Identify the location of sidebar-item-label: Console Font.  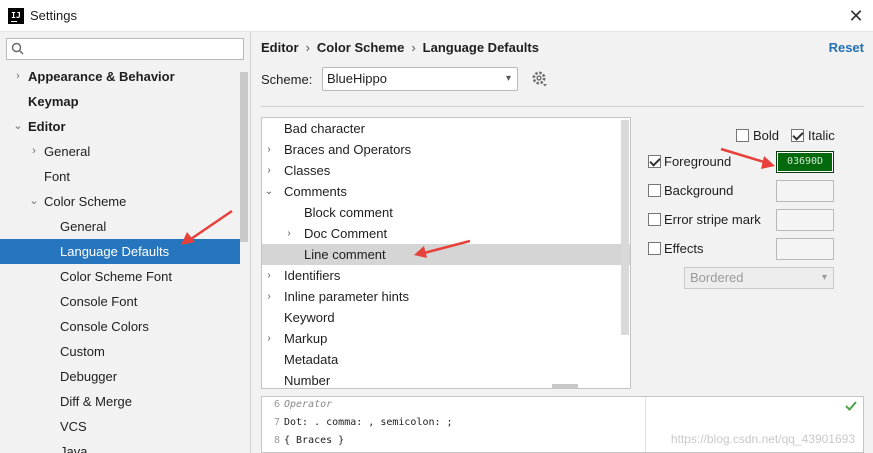
(99, 301).